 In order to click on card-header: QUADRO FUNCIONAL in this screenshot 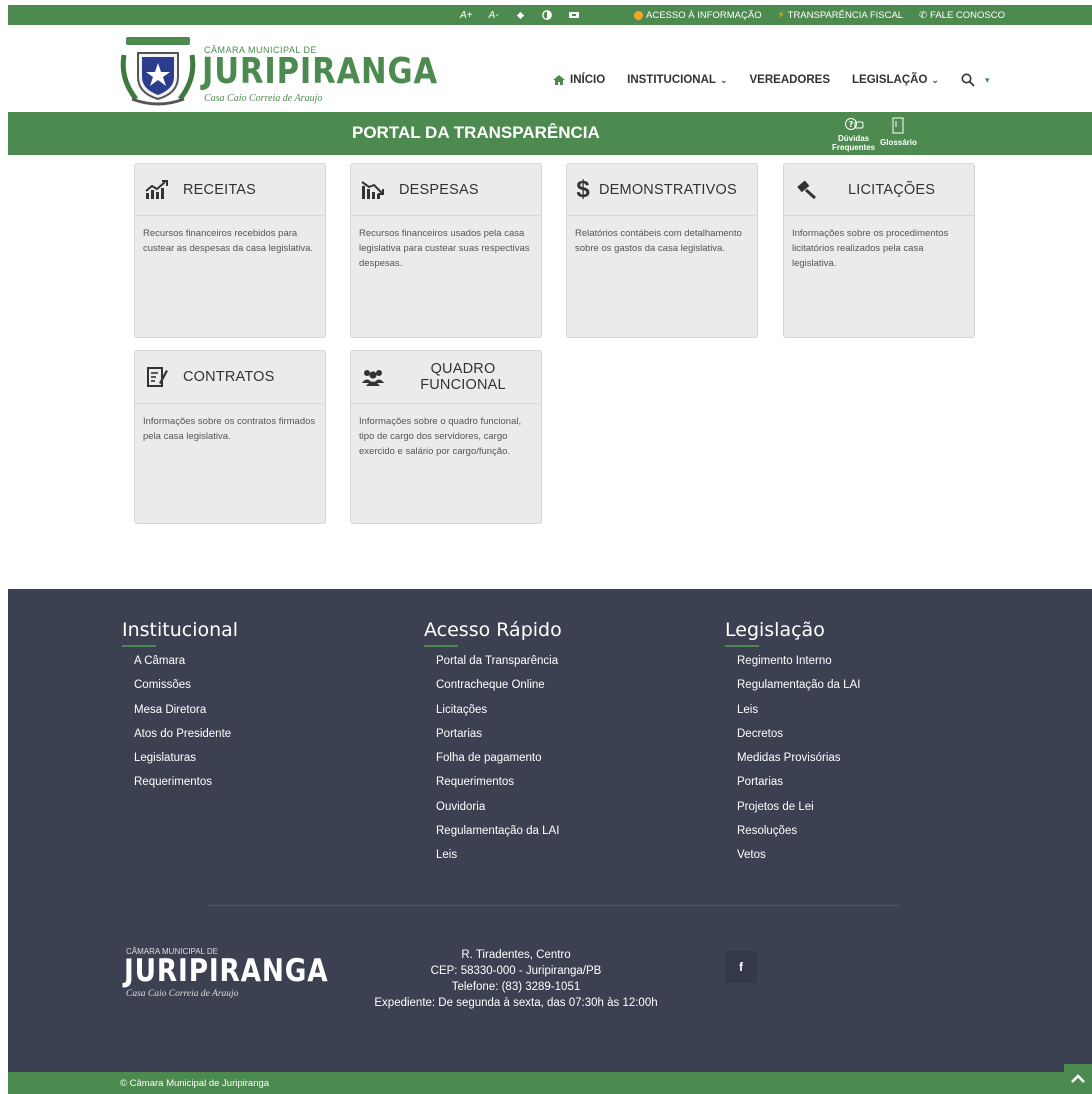, I will do `click(446, 377)`.